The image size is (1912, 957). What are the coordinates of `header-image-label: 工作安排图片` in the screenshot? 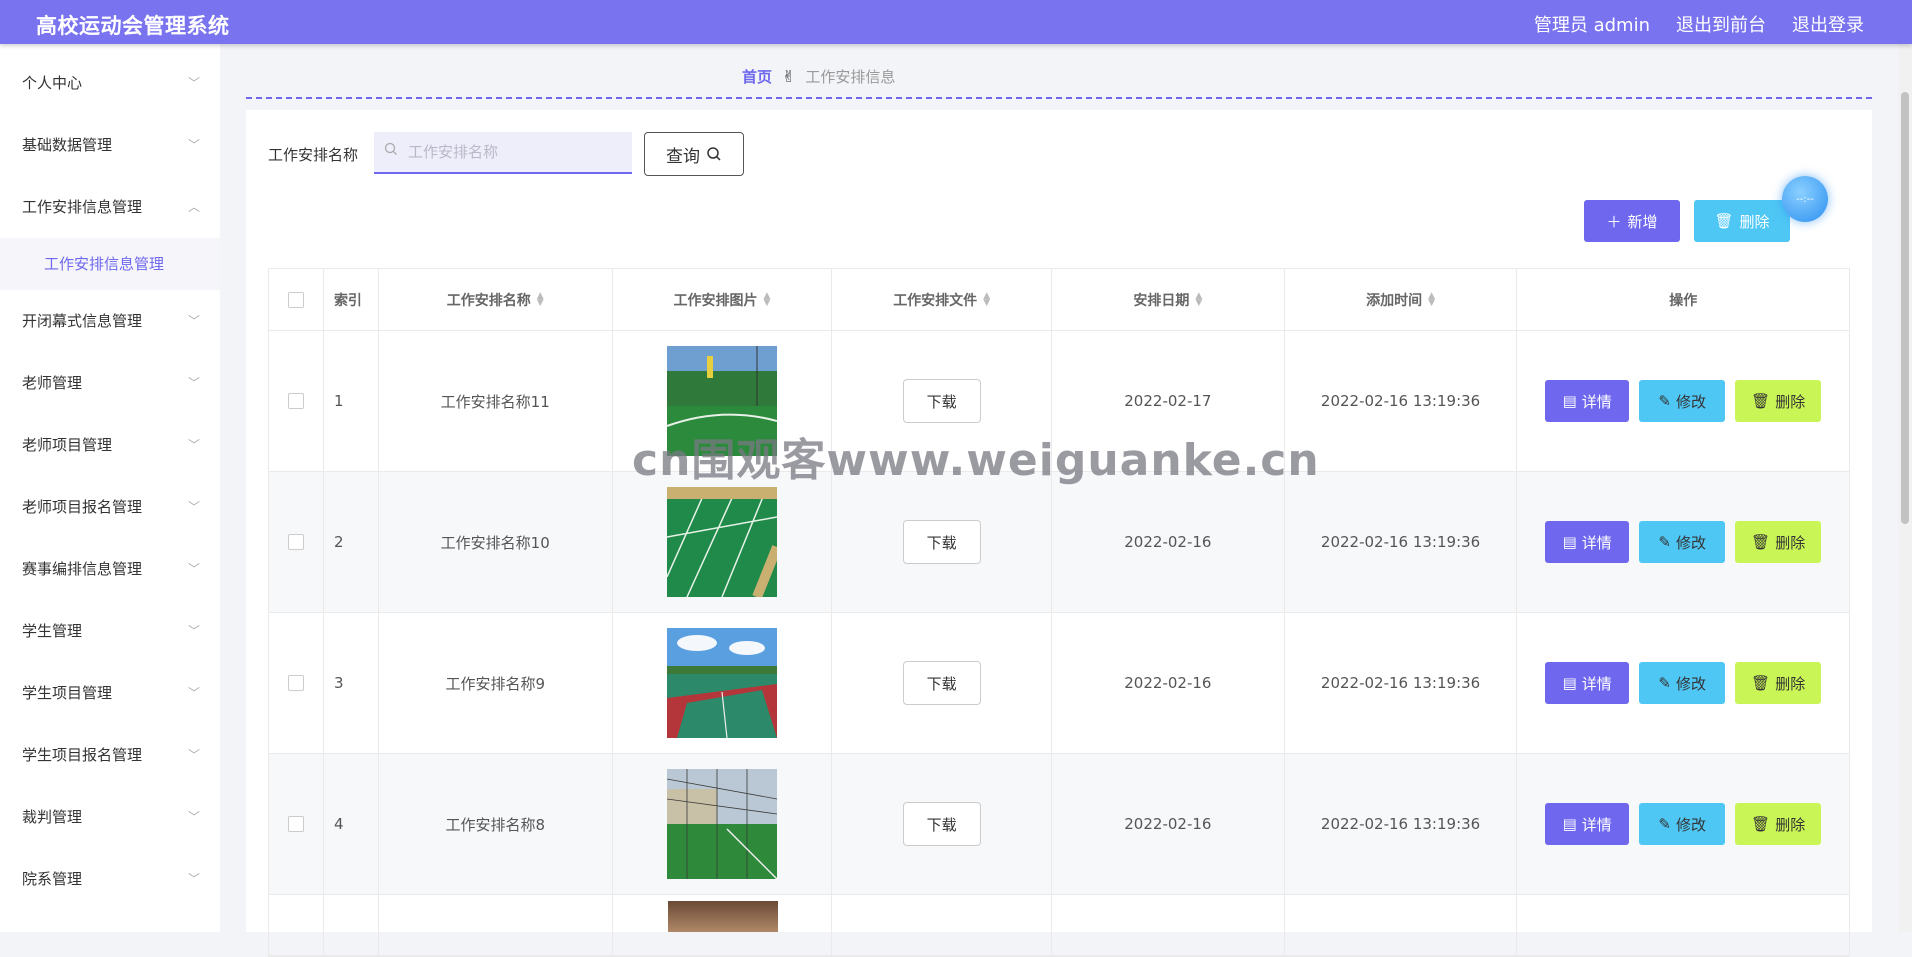 It's located at (715, 300).